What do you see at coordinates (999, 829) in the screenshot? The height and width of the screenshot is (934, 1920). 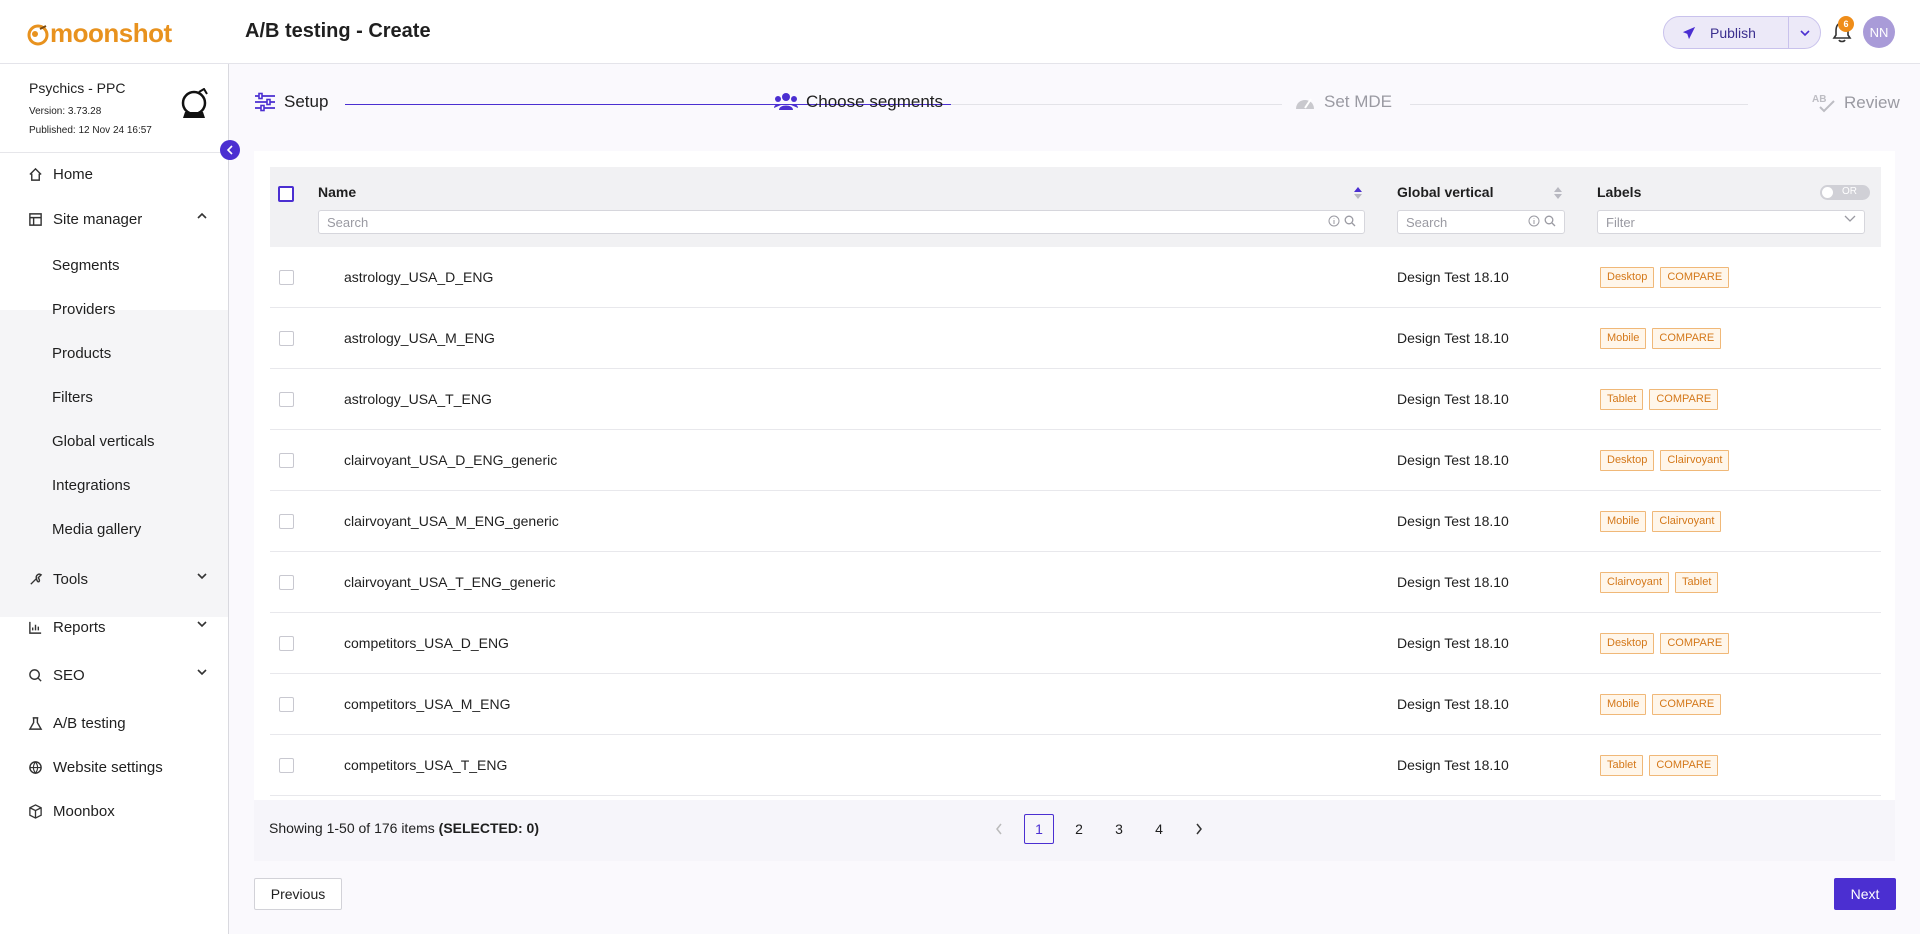 I see `prev-page-button` at bounding box center [999, 829].